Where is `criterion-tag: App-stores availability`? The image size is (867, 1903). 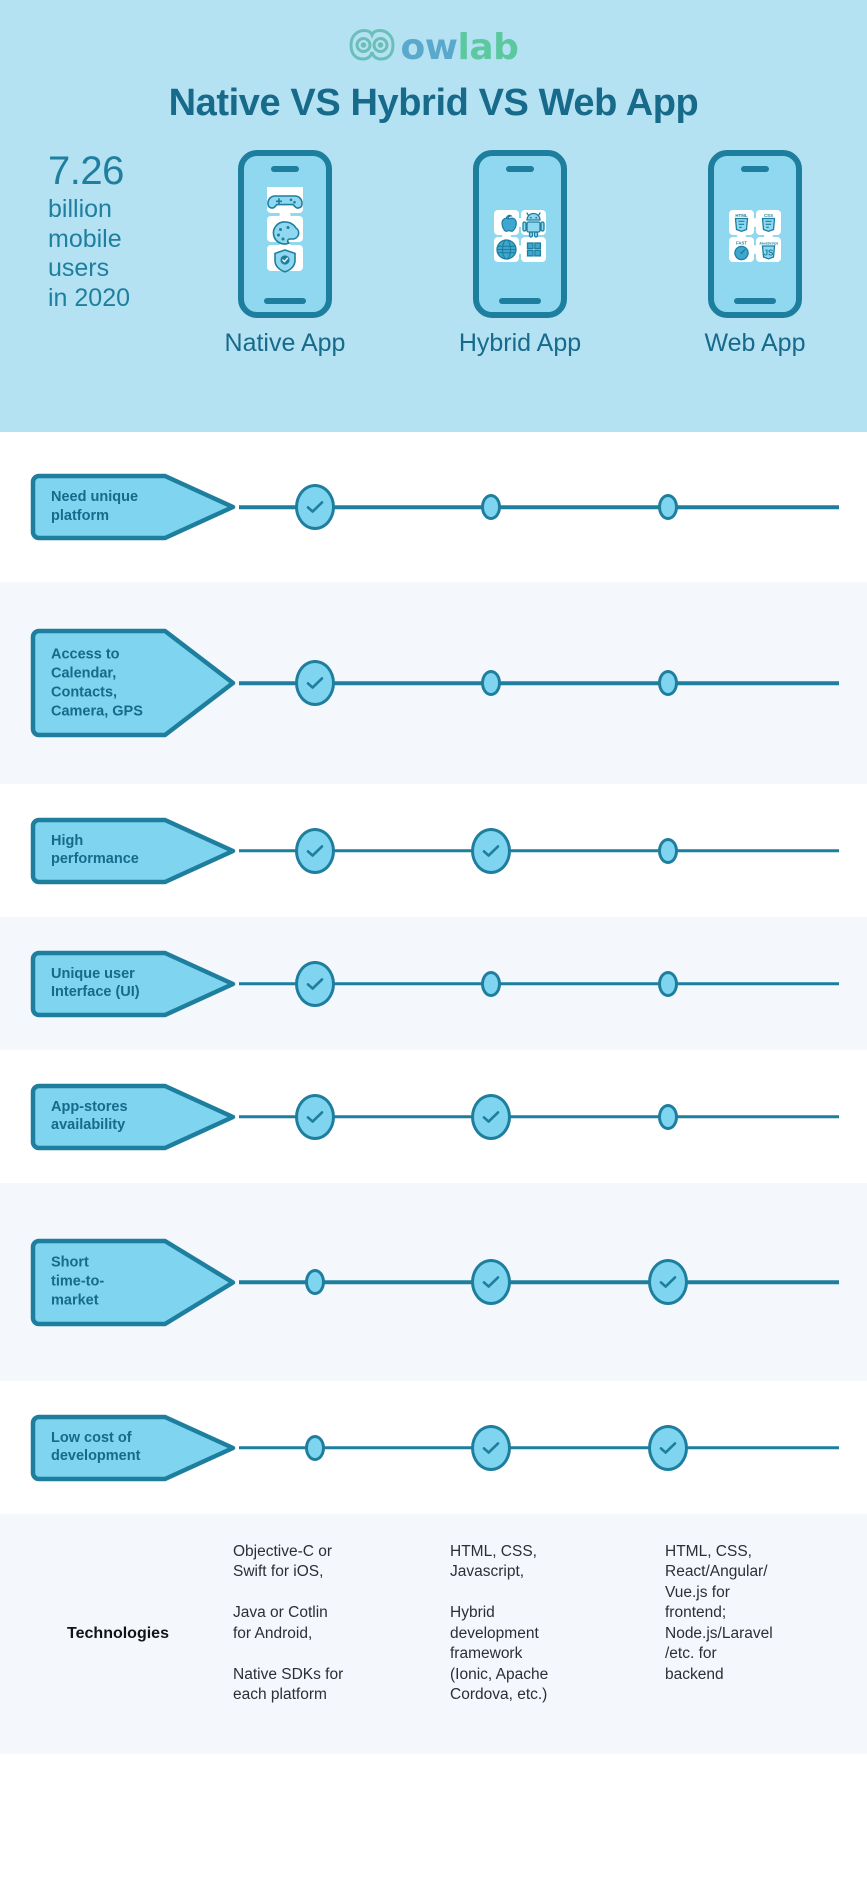 criterion-tag: App-stores availability is located at coordinates (133, 1117).